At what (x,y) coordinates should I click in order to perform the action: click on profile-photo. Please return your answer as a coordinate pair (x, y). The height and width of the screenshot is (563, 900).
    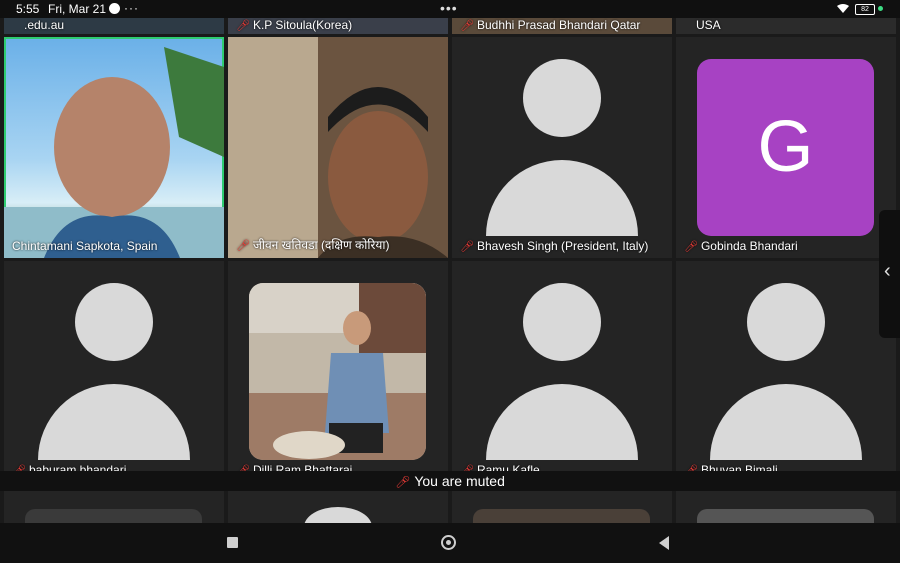
    Looking at the image, I should click on (337, 371).